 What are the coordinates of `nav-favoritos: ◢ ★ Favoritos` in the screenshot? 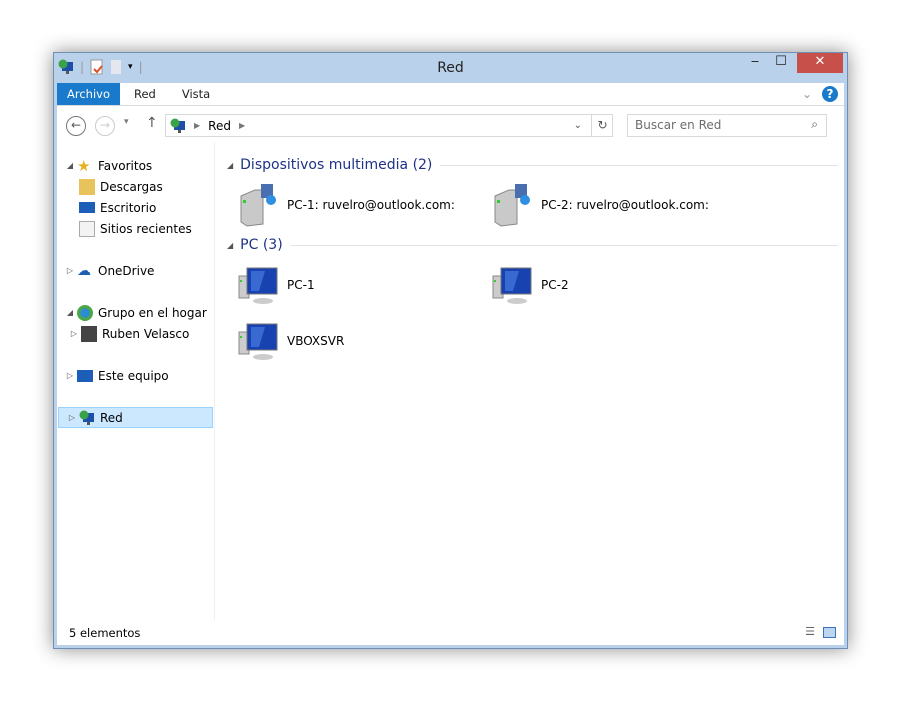 It's located at (135, 165).